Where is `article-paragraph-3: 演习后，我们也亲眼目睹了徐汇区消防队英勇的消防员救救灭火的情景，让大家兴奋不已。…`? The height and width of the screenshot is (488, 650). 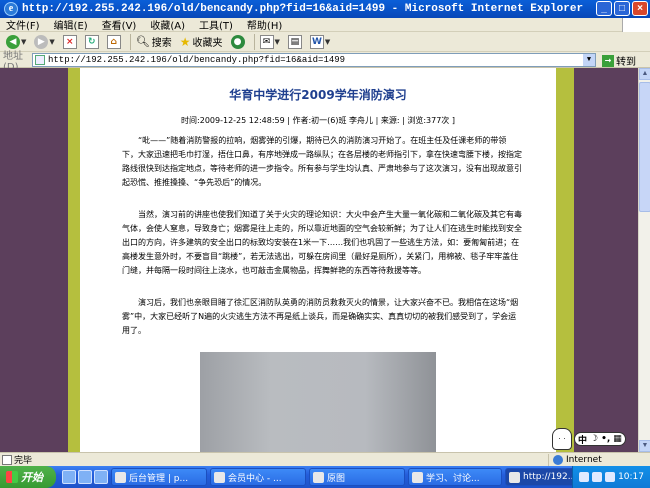
article-paragraph-3: 演习后，我们也亲眼目睹了徐汇区消防队英勇的消防员救救灭火的情景，让大家兴奋不已。… is located at coordinates (320, 316).